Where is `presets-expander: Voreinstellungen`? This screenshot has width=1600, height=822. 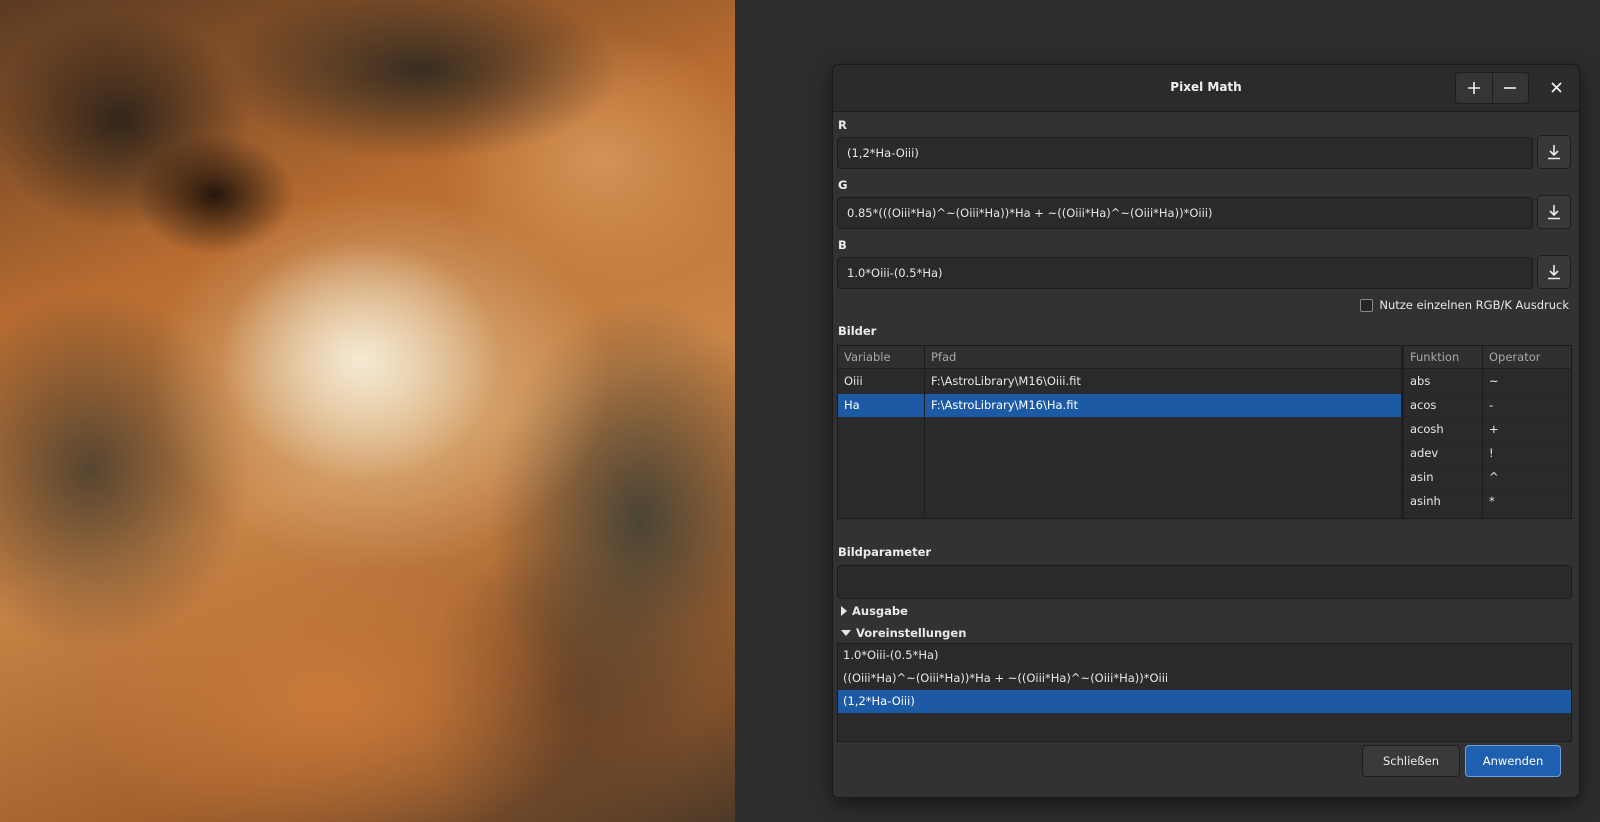 presets-expander: Voreinstellungen is located at coordinates (903, 633).